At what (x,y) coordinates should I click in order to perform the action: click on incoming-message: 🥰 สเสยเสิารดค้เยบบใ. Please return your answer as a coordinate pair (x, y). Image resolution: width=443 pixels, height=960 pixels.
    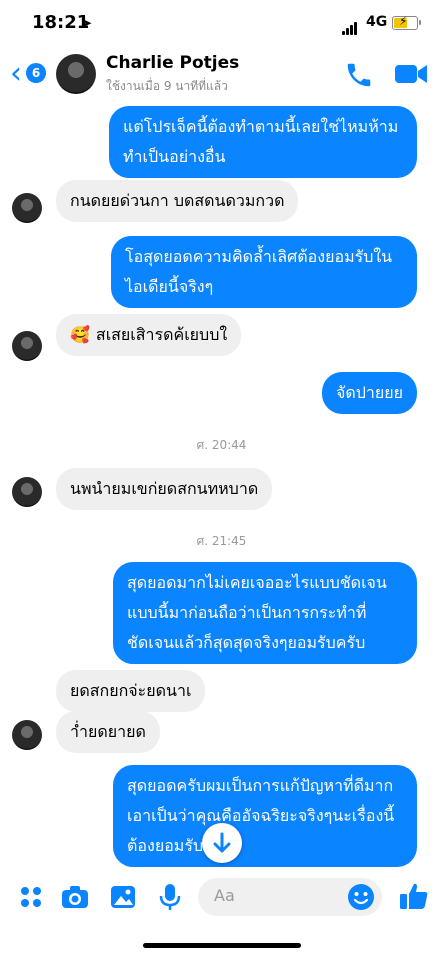
    Looking at the image, I should click on (149, 335).